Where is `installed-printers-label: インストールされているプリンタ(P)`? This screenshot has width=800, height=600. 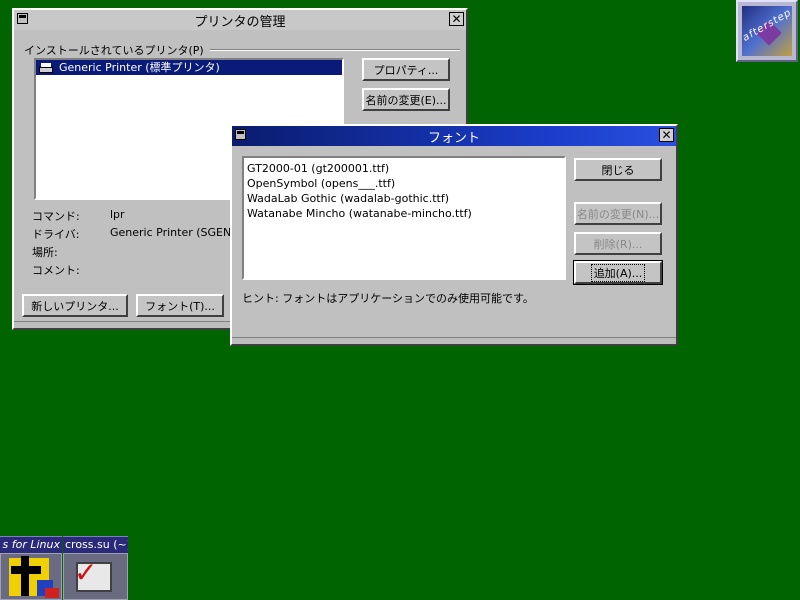
installed-printers-label: インストールされているプリンタ(P) is located at coordinates (114, 50).